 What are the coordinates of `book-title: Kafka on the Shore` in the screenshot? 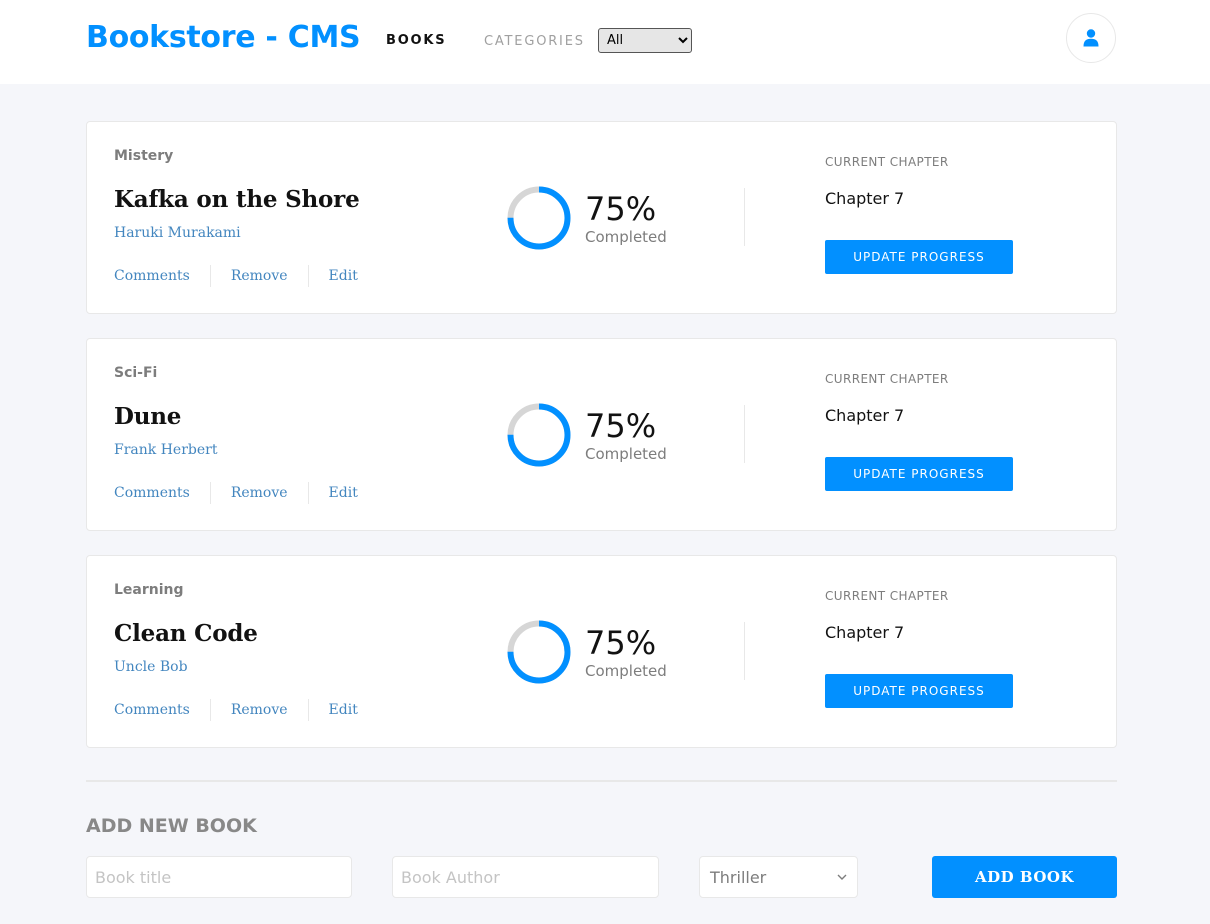 It's located at (237, 199).